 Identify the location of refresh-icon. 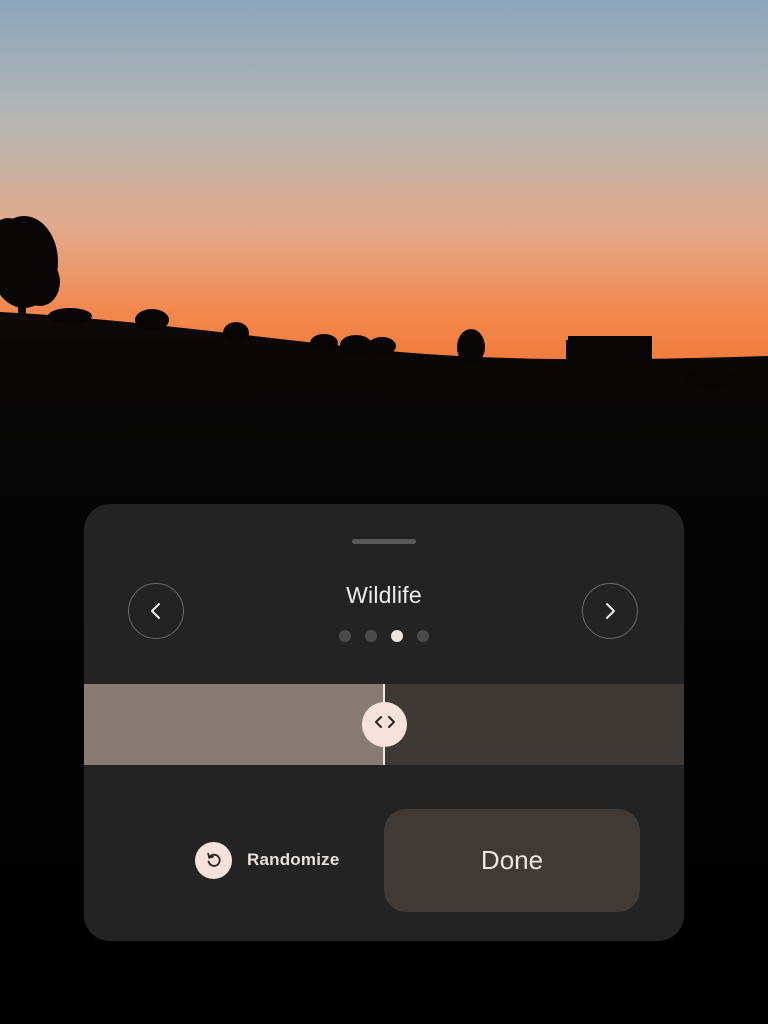
(213, 860).